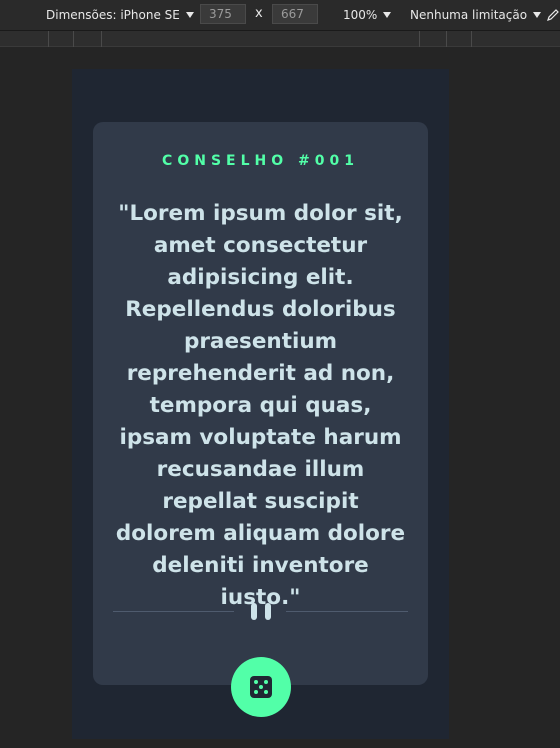 This screenshot has width=560, height=748. I want to click on zoom-dropdown: 100%, so click(367, 15).